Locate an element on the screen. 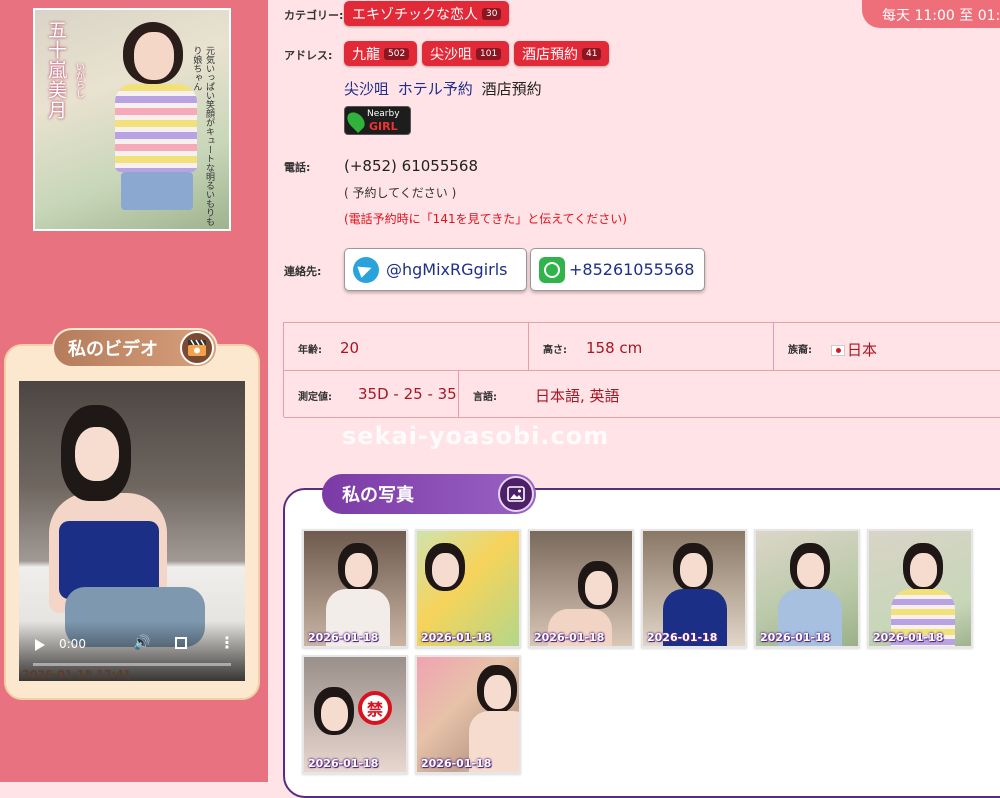  languages-label: 言語: is located at coordinates (485, 397).